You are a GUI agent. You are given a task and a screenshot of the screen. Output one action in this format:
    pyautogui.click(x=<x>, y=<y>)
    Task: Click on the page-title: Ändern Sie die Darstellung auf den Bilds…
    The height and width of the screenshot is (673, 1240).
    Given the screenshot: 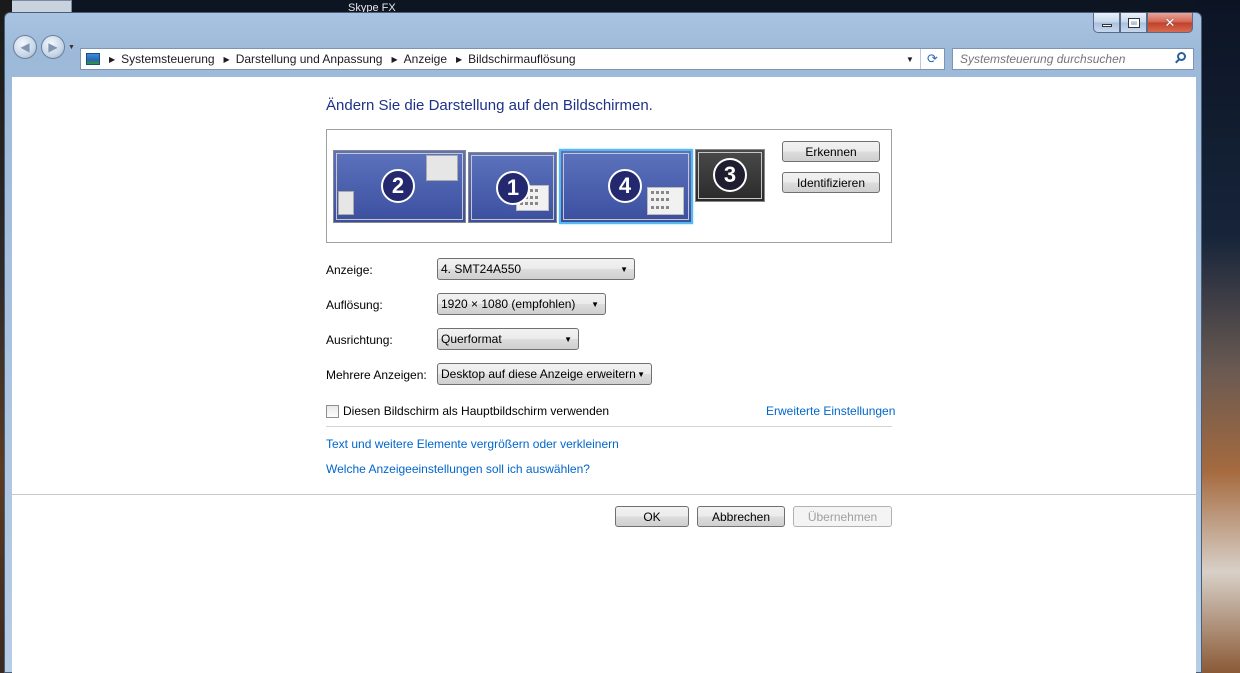 What is the action you would take?
    pyautogui.click(x=489, y=105)
    